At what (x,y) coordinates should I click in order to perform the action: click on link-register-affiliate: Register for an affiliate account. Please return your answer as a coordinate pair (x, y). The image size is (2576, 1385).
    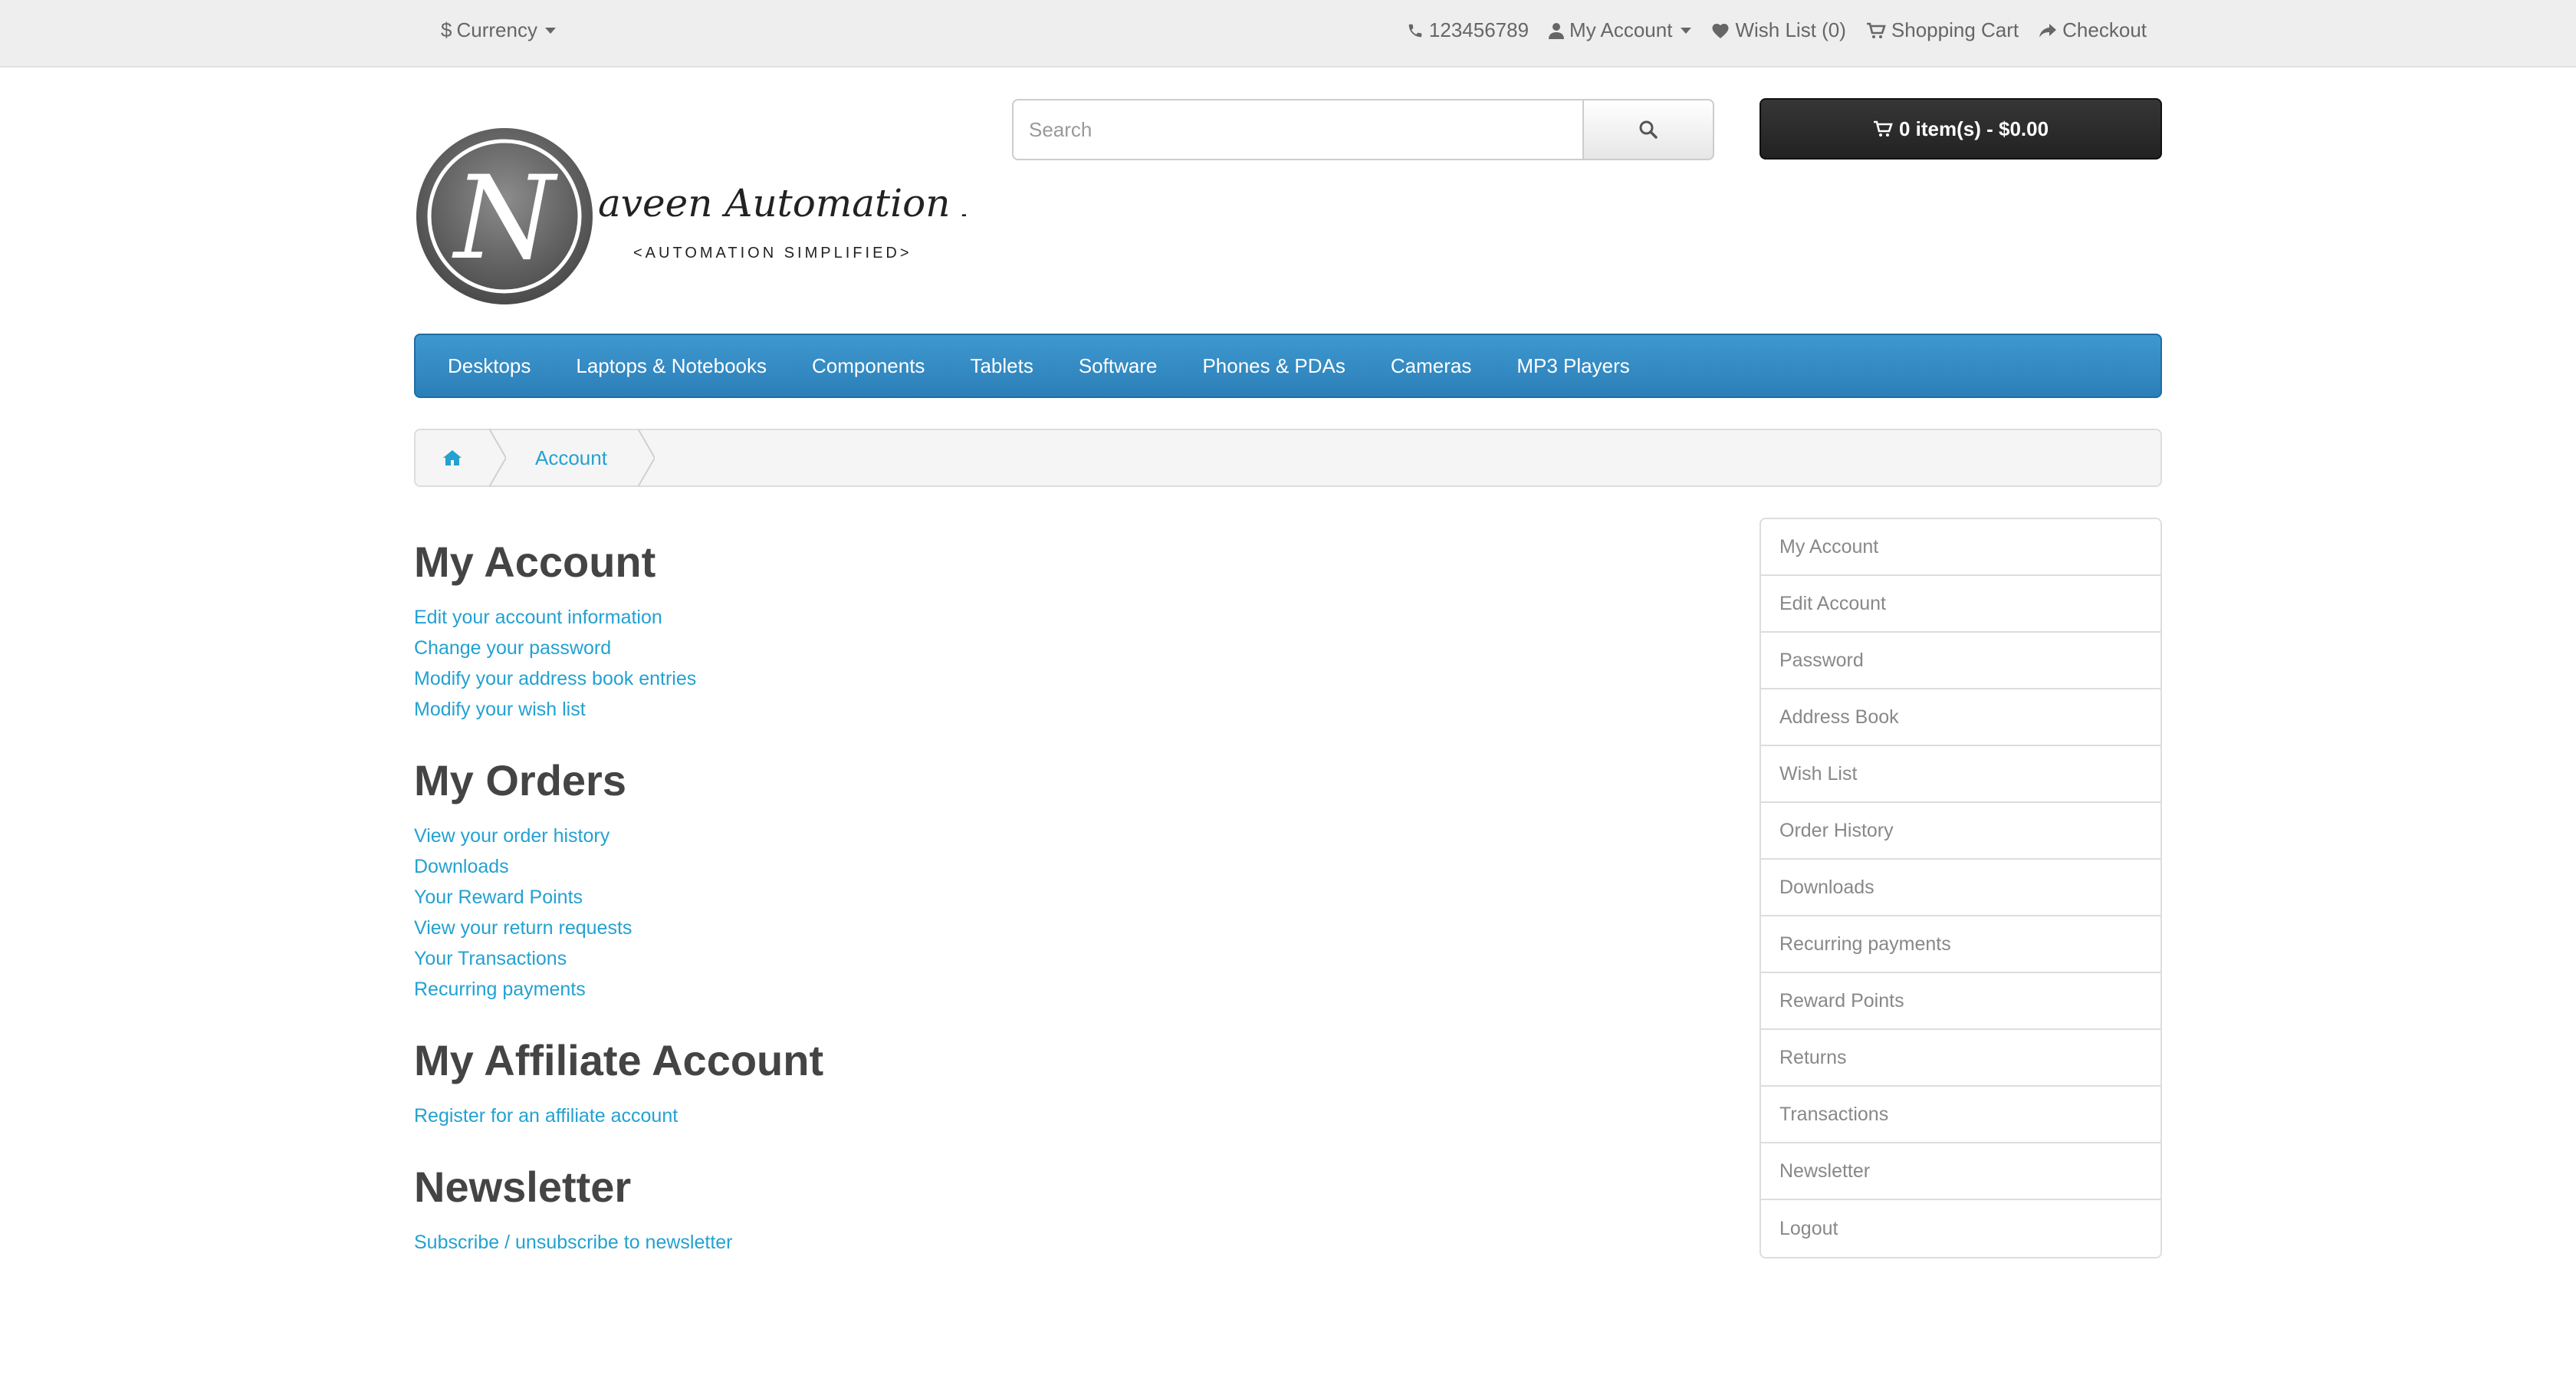
    Looking at the image, I should click on (1027, 1116).